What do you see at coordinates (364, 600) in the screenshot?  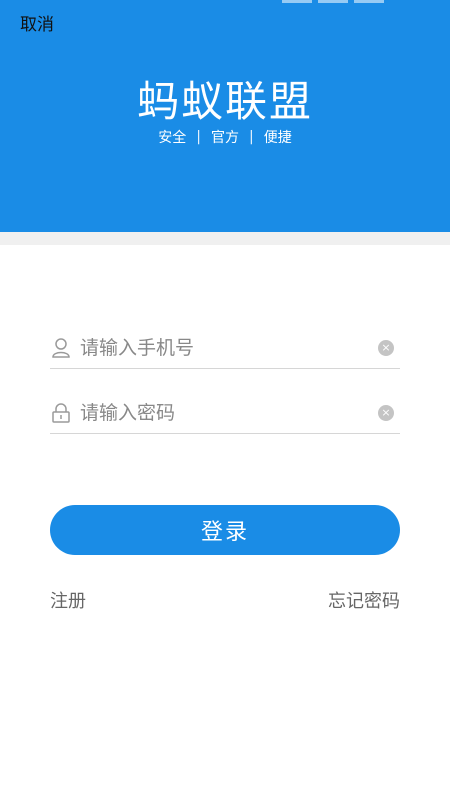 I see `forgot-password-link: 忘记密码` at bounding box center [364, 600].